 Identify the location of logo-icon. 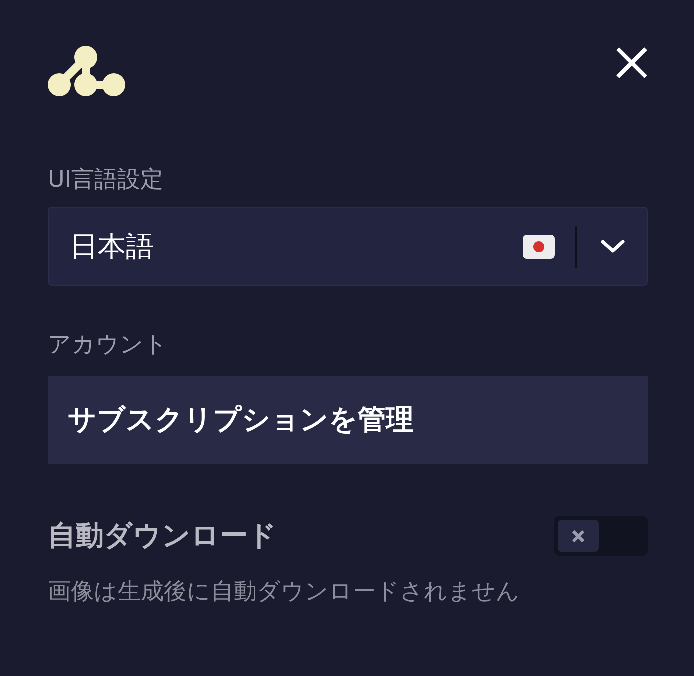
(87, 71).